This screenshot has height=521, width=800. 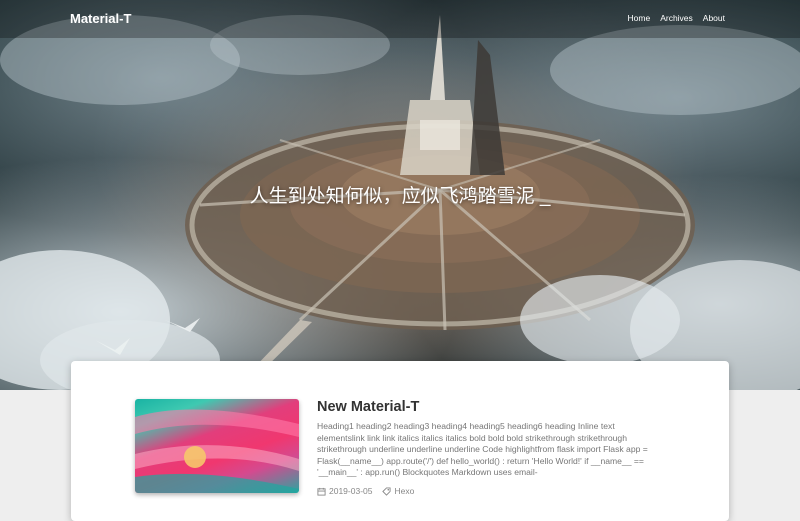 What do you see at coordinates (404, 491) in the screenshot?
I see `post-tag-text: Hexo` at bounding box center [404, 491].